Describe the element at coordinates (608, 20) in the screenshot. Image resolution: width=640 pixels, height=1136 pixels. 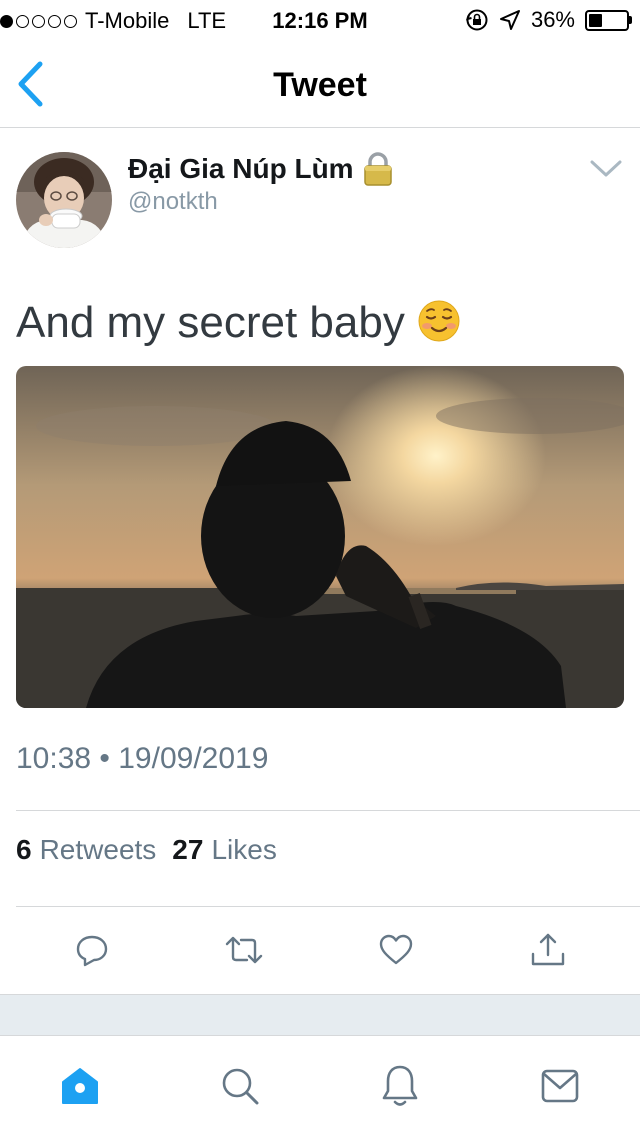
I see `battery-icon` at that location.